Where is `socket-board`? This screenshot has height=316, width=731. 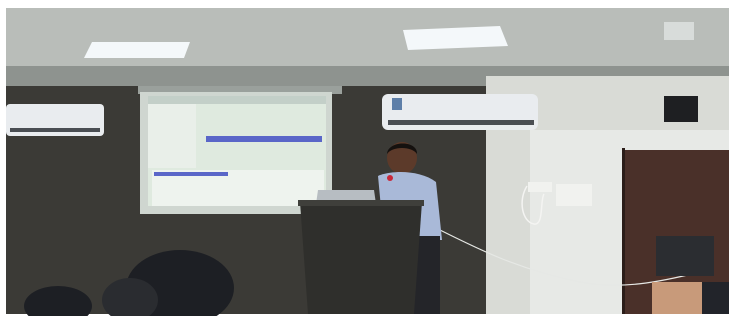 socket-board is located at coordinates (574, 195).